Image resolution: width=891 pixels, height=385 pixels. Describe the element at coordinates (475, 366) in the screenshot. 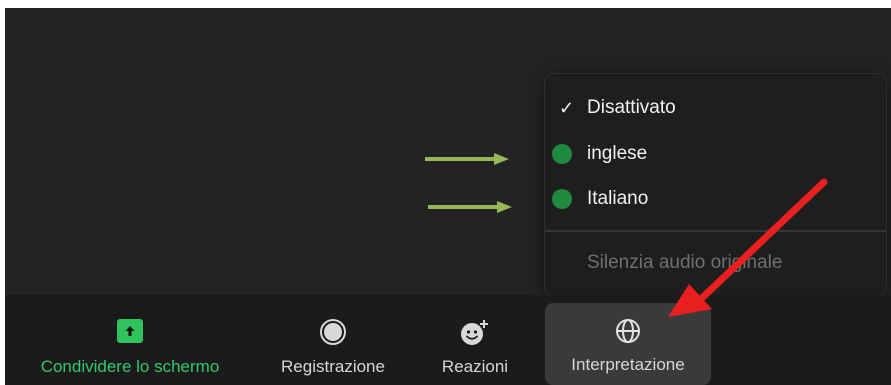

I see `reactions-label: Reazioni` at that location.